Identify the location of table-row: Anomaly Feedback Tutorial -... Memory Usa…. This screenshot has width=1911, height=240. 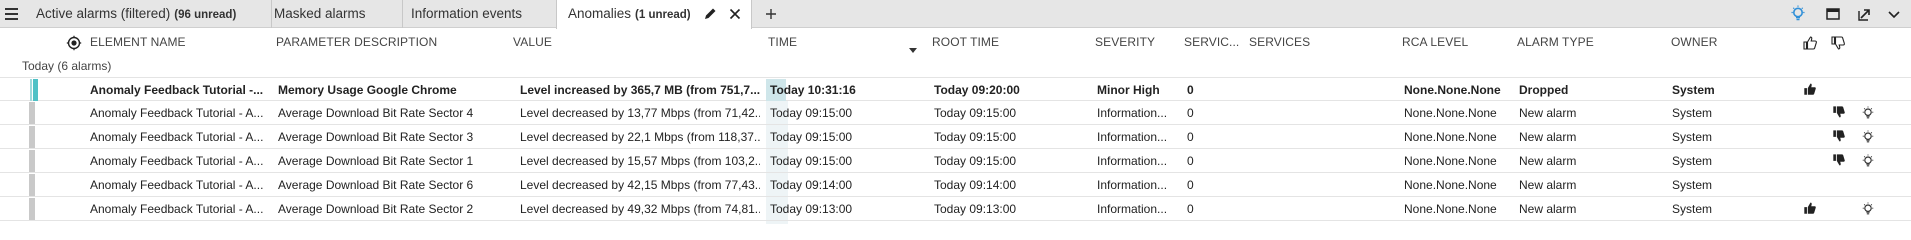
(955, 89).